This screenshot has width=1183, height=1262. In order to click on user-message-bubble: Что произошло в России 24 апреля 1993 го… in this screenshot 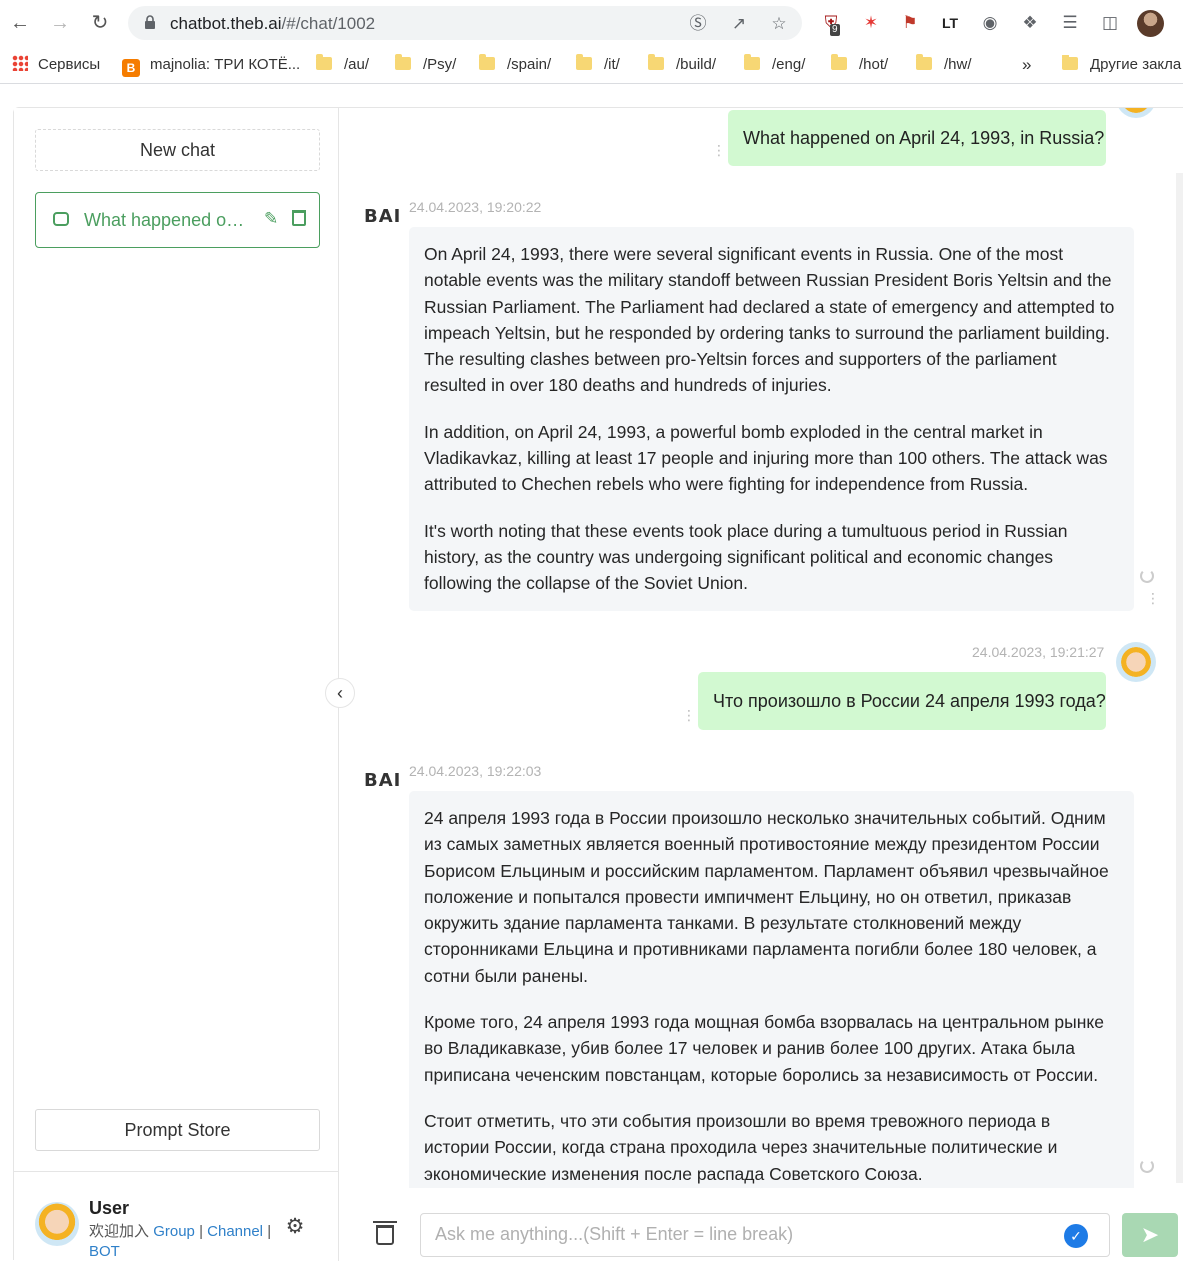, I will do `click(902, 701)`.